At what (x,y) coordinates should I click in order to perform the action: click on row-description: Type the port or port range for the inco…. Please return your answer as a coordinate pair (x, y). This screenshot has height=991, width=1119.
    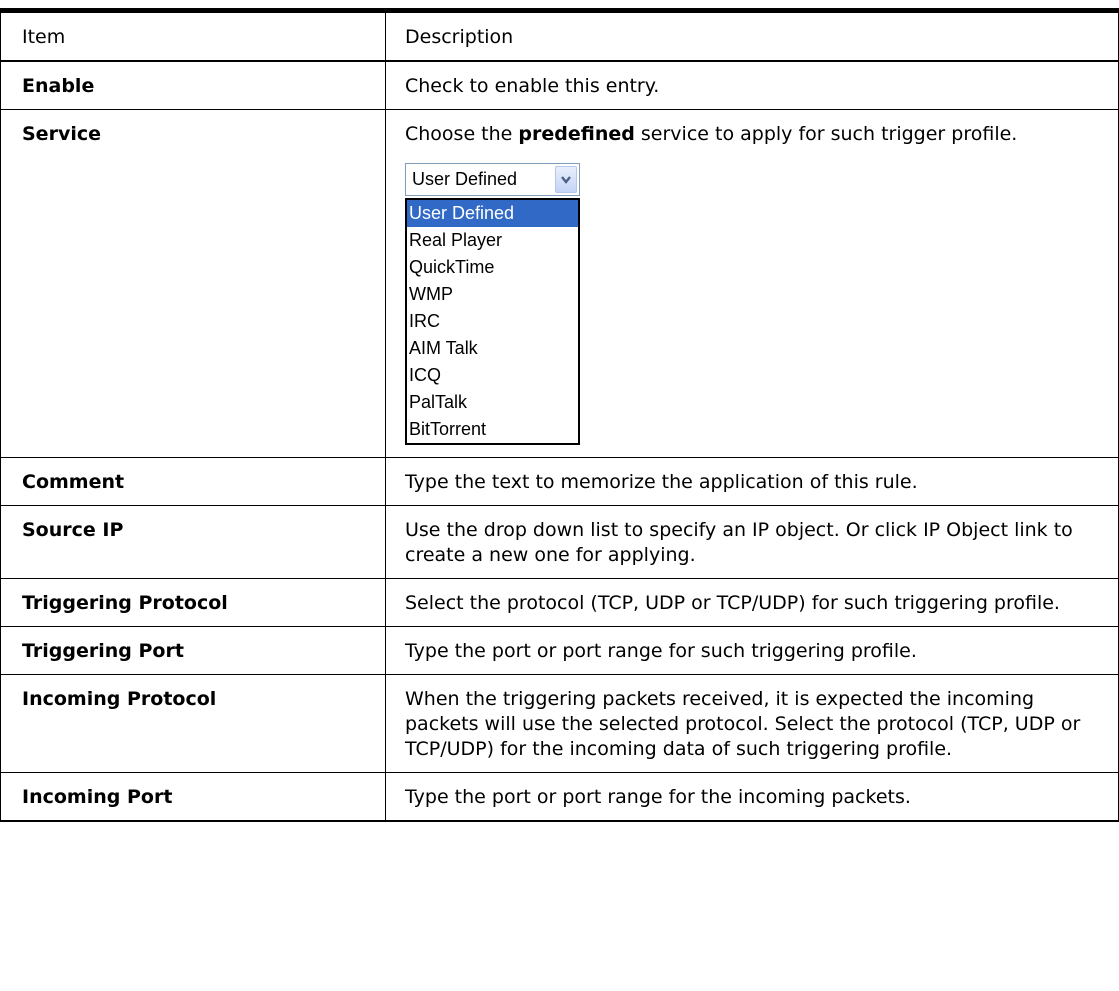
    Looking at the image, I should click on (752, 797).